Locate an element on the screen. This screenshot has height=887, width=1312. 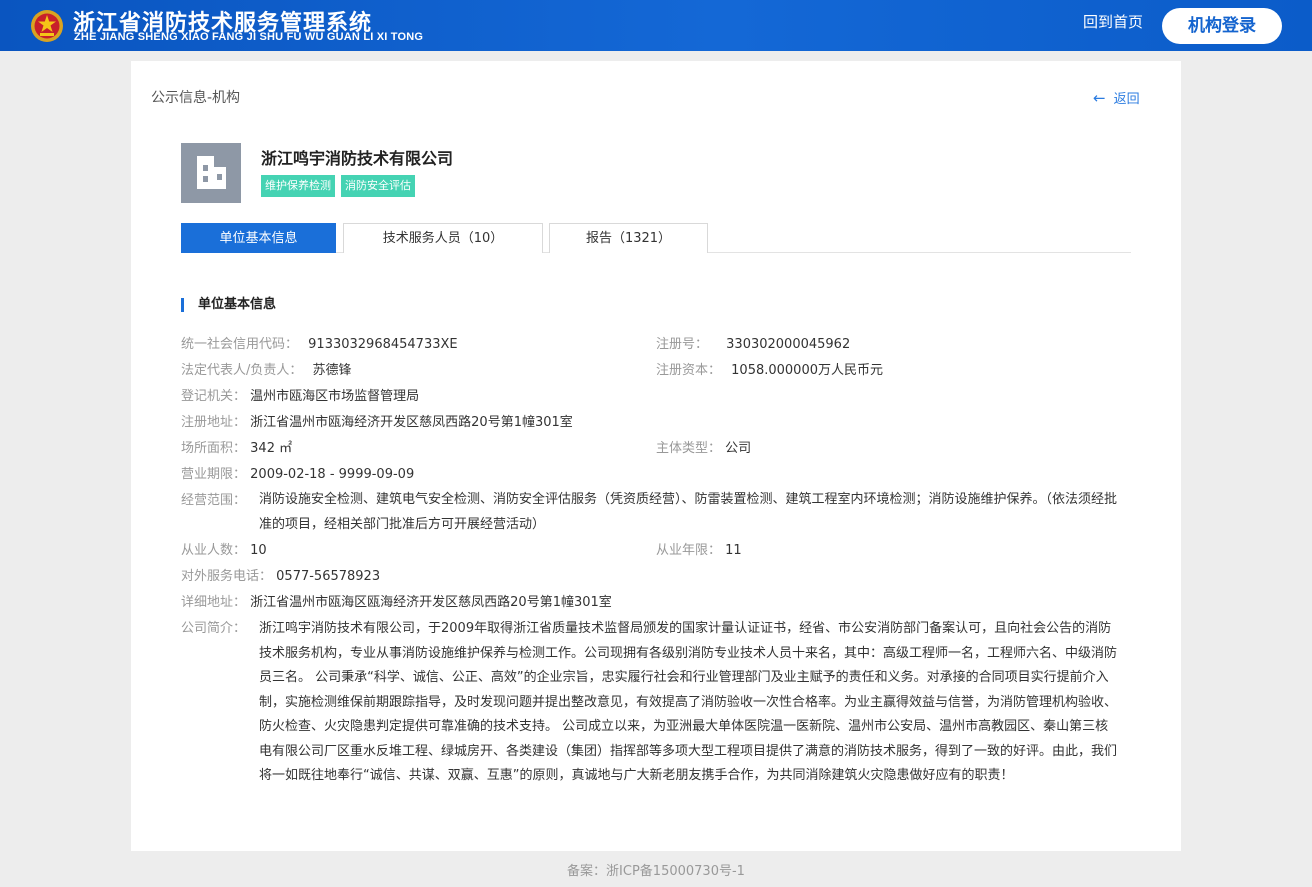
tab-reports: 报告（1321） is located at coordinates (628, 238).